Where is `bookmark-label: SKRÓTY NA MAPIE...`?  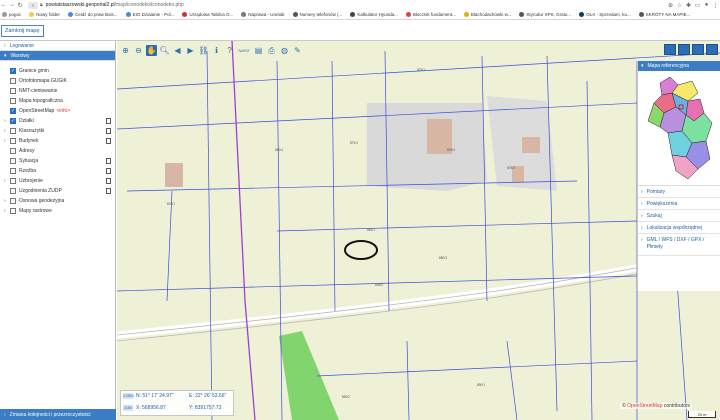 bookmark-label: SKRÓTY NA MAPIE... is located at coordinates (668, 14).